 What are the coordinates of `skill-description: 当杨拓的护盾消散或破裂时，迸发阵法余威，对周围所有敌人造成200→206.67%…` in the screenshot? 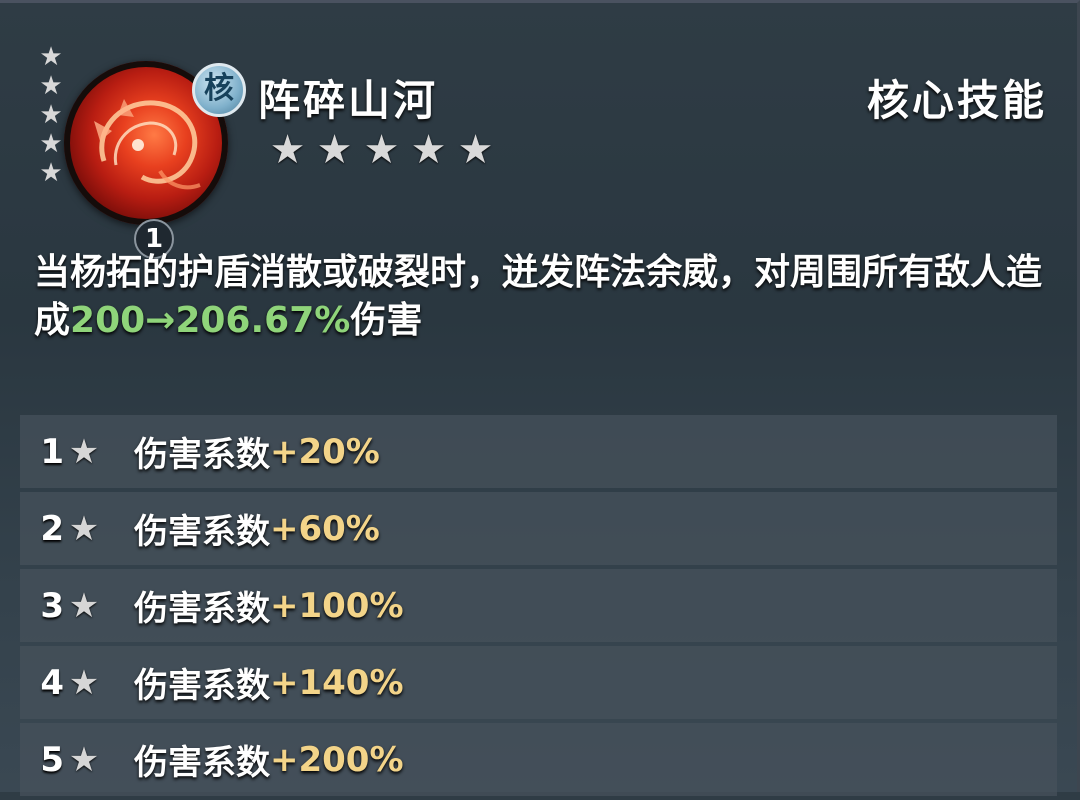 It's located at (544, 297).